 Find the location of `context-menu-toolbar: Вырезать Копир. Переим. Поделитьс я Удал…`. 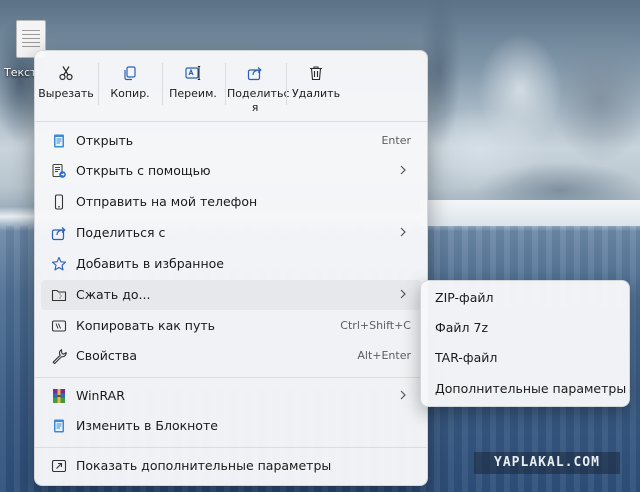

context-menu-toolbar: Вырезать Копир. Переим. Поделитьс я Удал… is located at coordinates (231, 86).